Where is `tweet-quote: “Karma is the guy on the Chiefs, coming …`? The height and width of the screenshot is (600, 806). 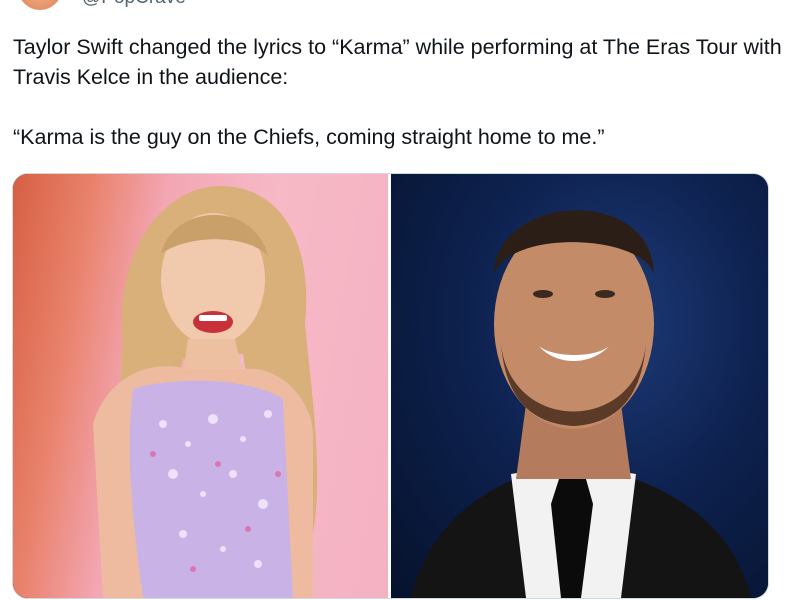
tweet-quote: “Karma is the guy on the Chiefs, coming … is located at coordinates (309, 137).